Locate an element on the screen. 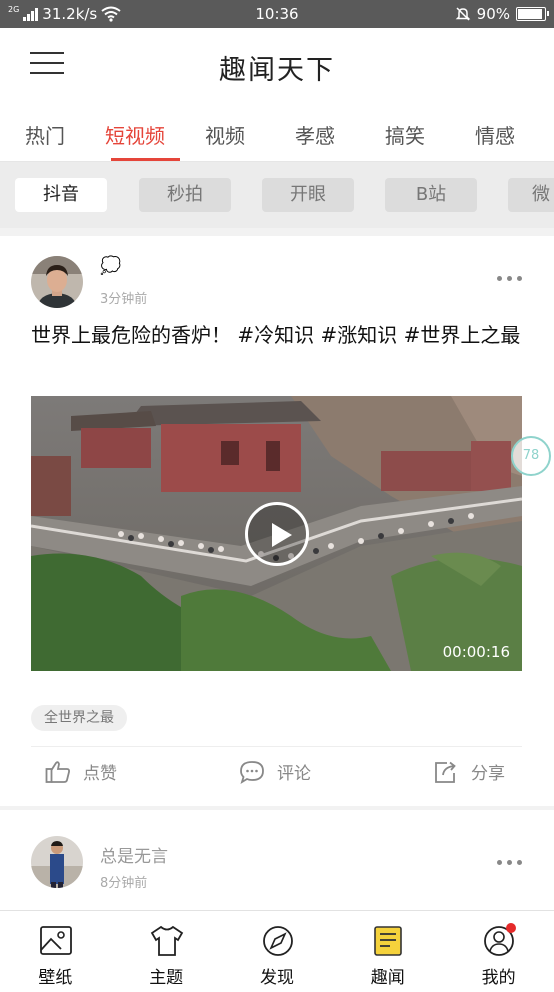 Image resolution: width=554 pixels, height=992 pixels. app-title: 趣闻天下 is located at coordinates (277, 70).